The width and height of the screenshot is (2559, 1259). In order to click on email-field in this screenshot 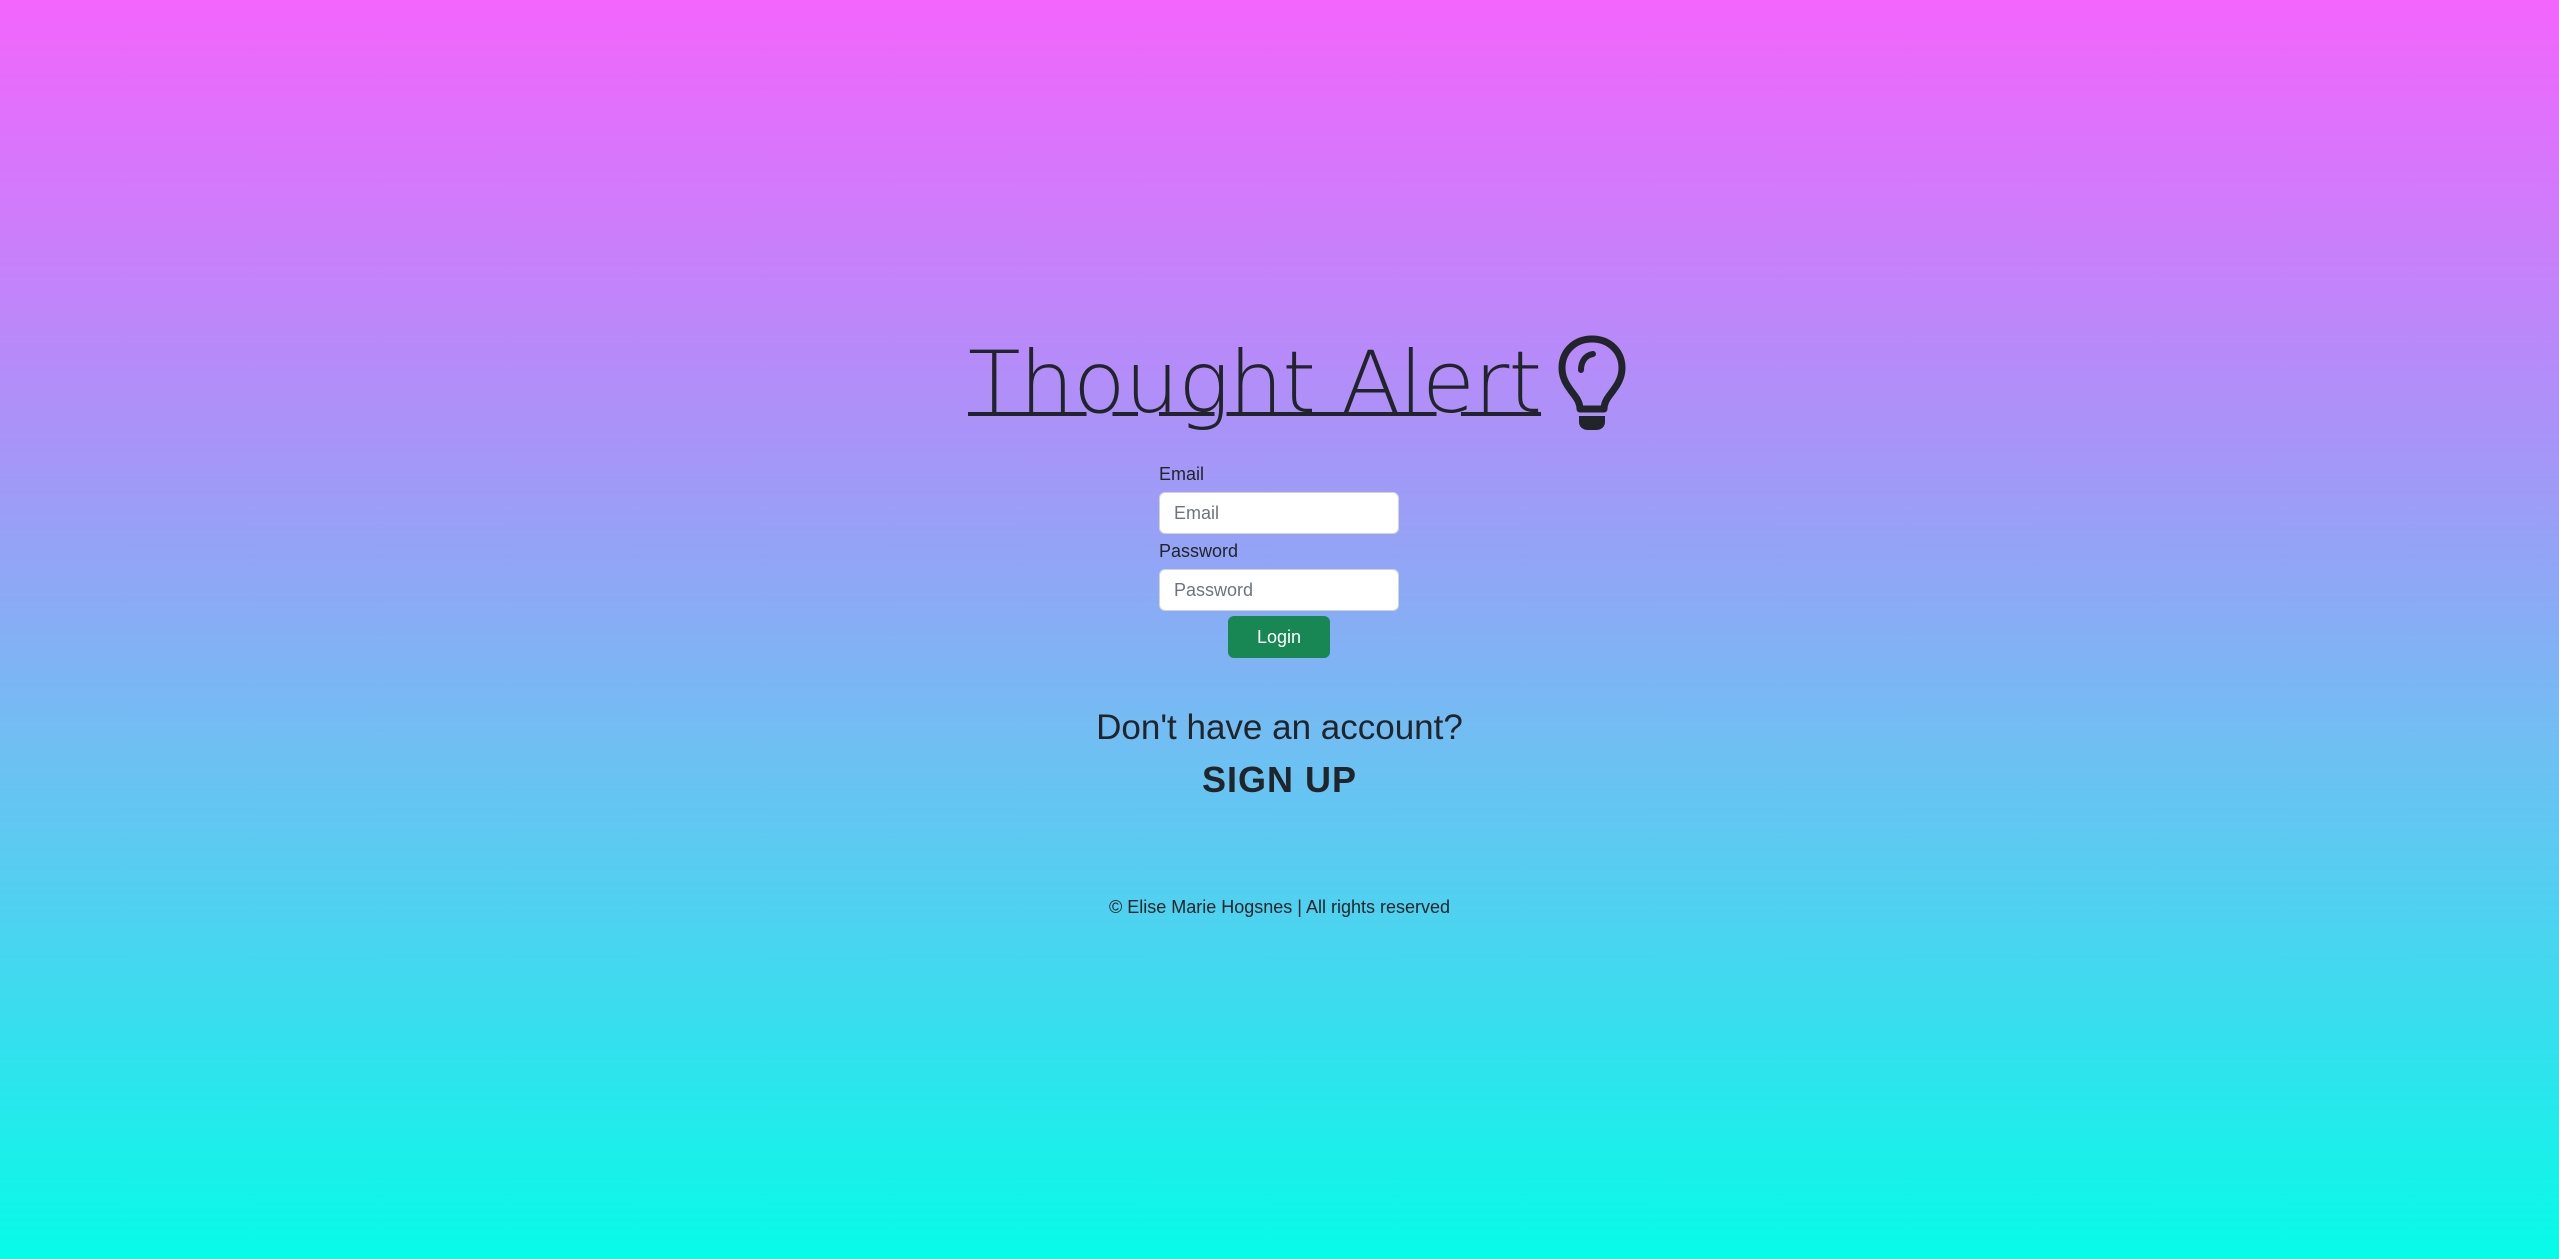, I will do `click(1279, 513)`.